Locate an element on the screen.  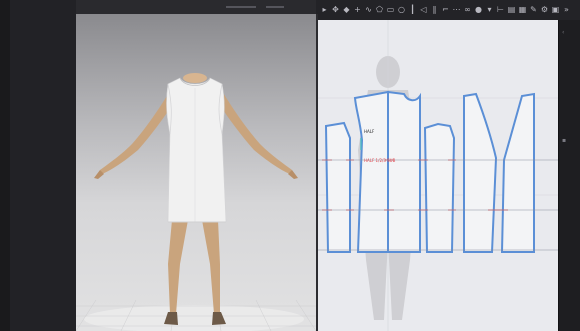
collapse-icon: ‹ is located at coordinates (564, 33).